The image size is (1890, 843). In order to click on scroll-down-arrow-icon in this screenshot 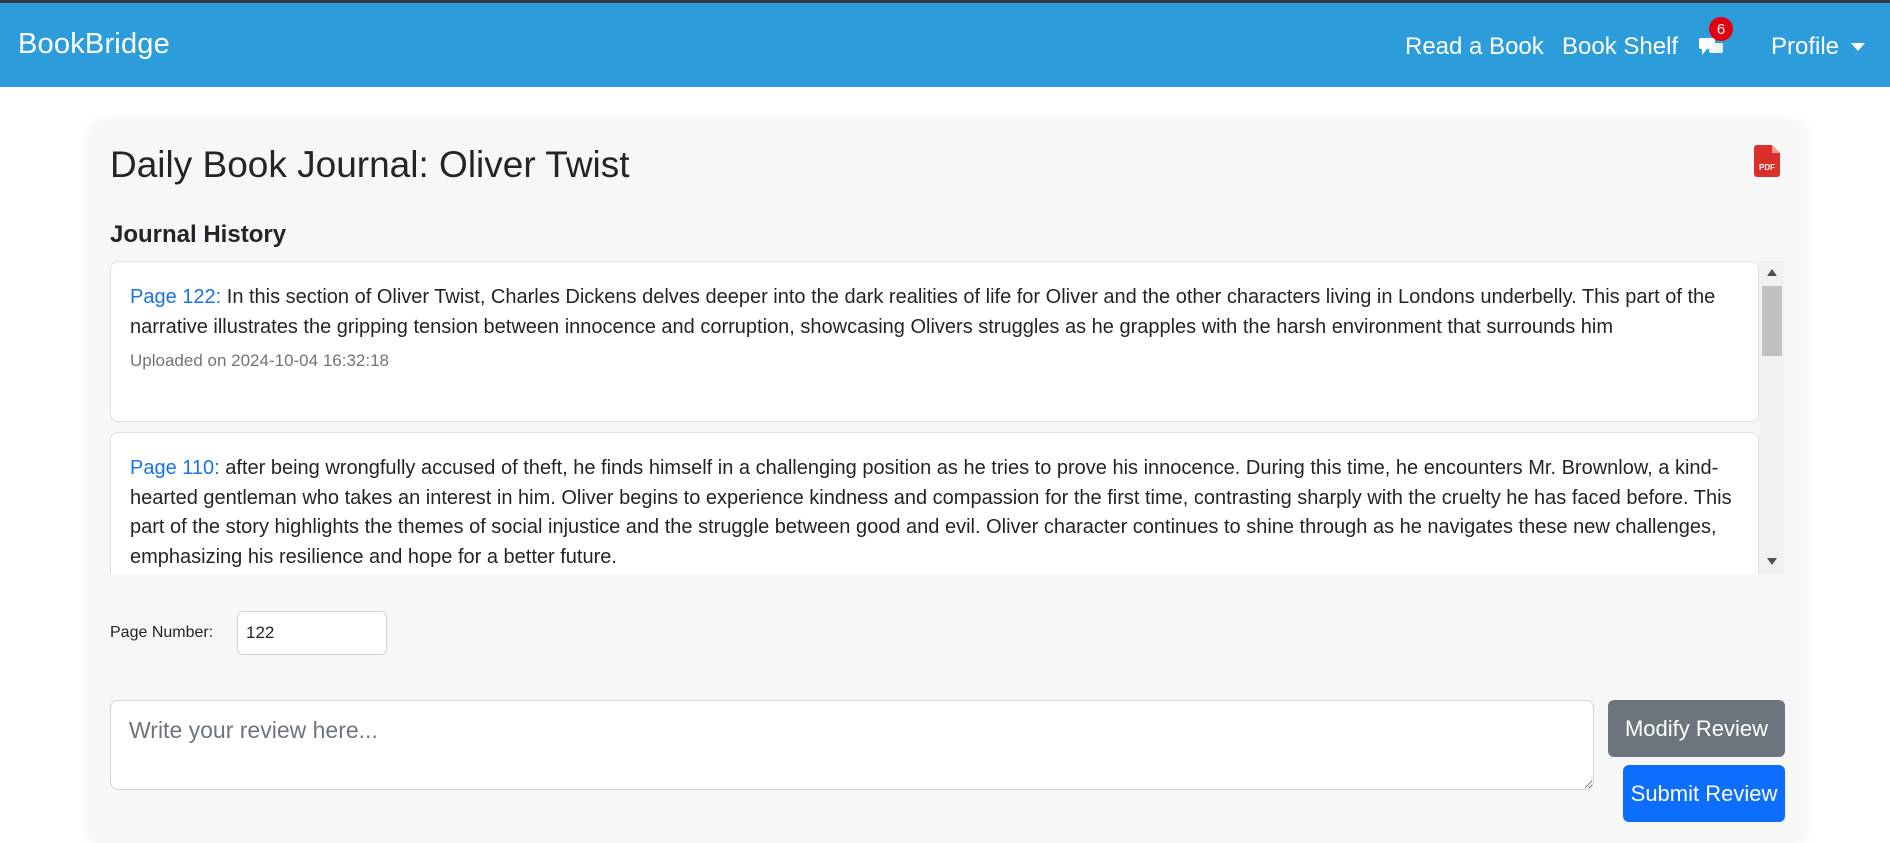, I will do `click(1772, 561)`.